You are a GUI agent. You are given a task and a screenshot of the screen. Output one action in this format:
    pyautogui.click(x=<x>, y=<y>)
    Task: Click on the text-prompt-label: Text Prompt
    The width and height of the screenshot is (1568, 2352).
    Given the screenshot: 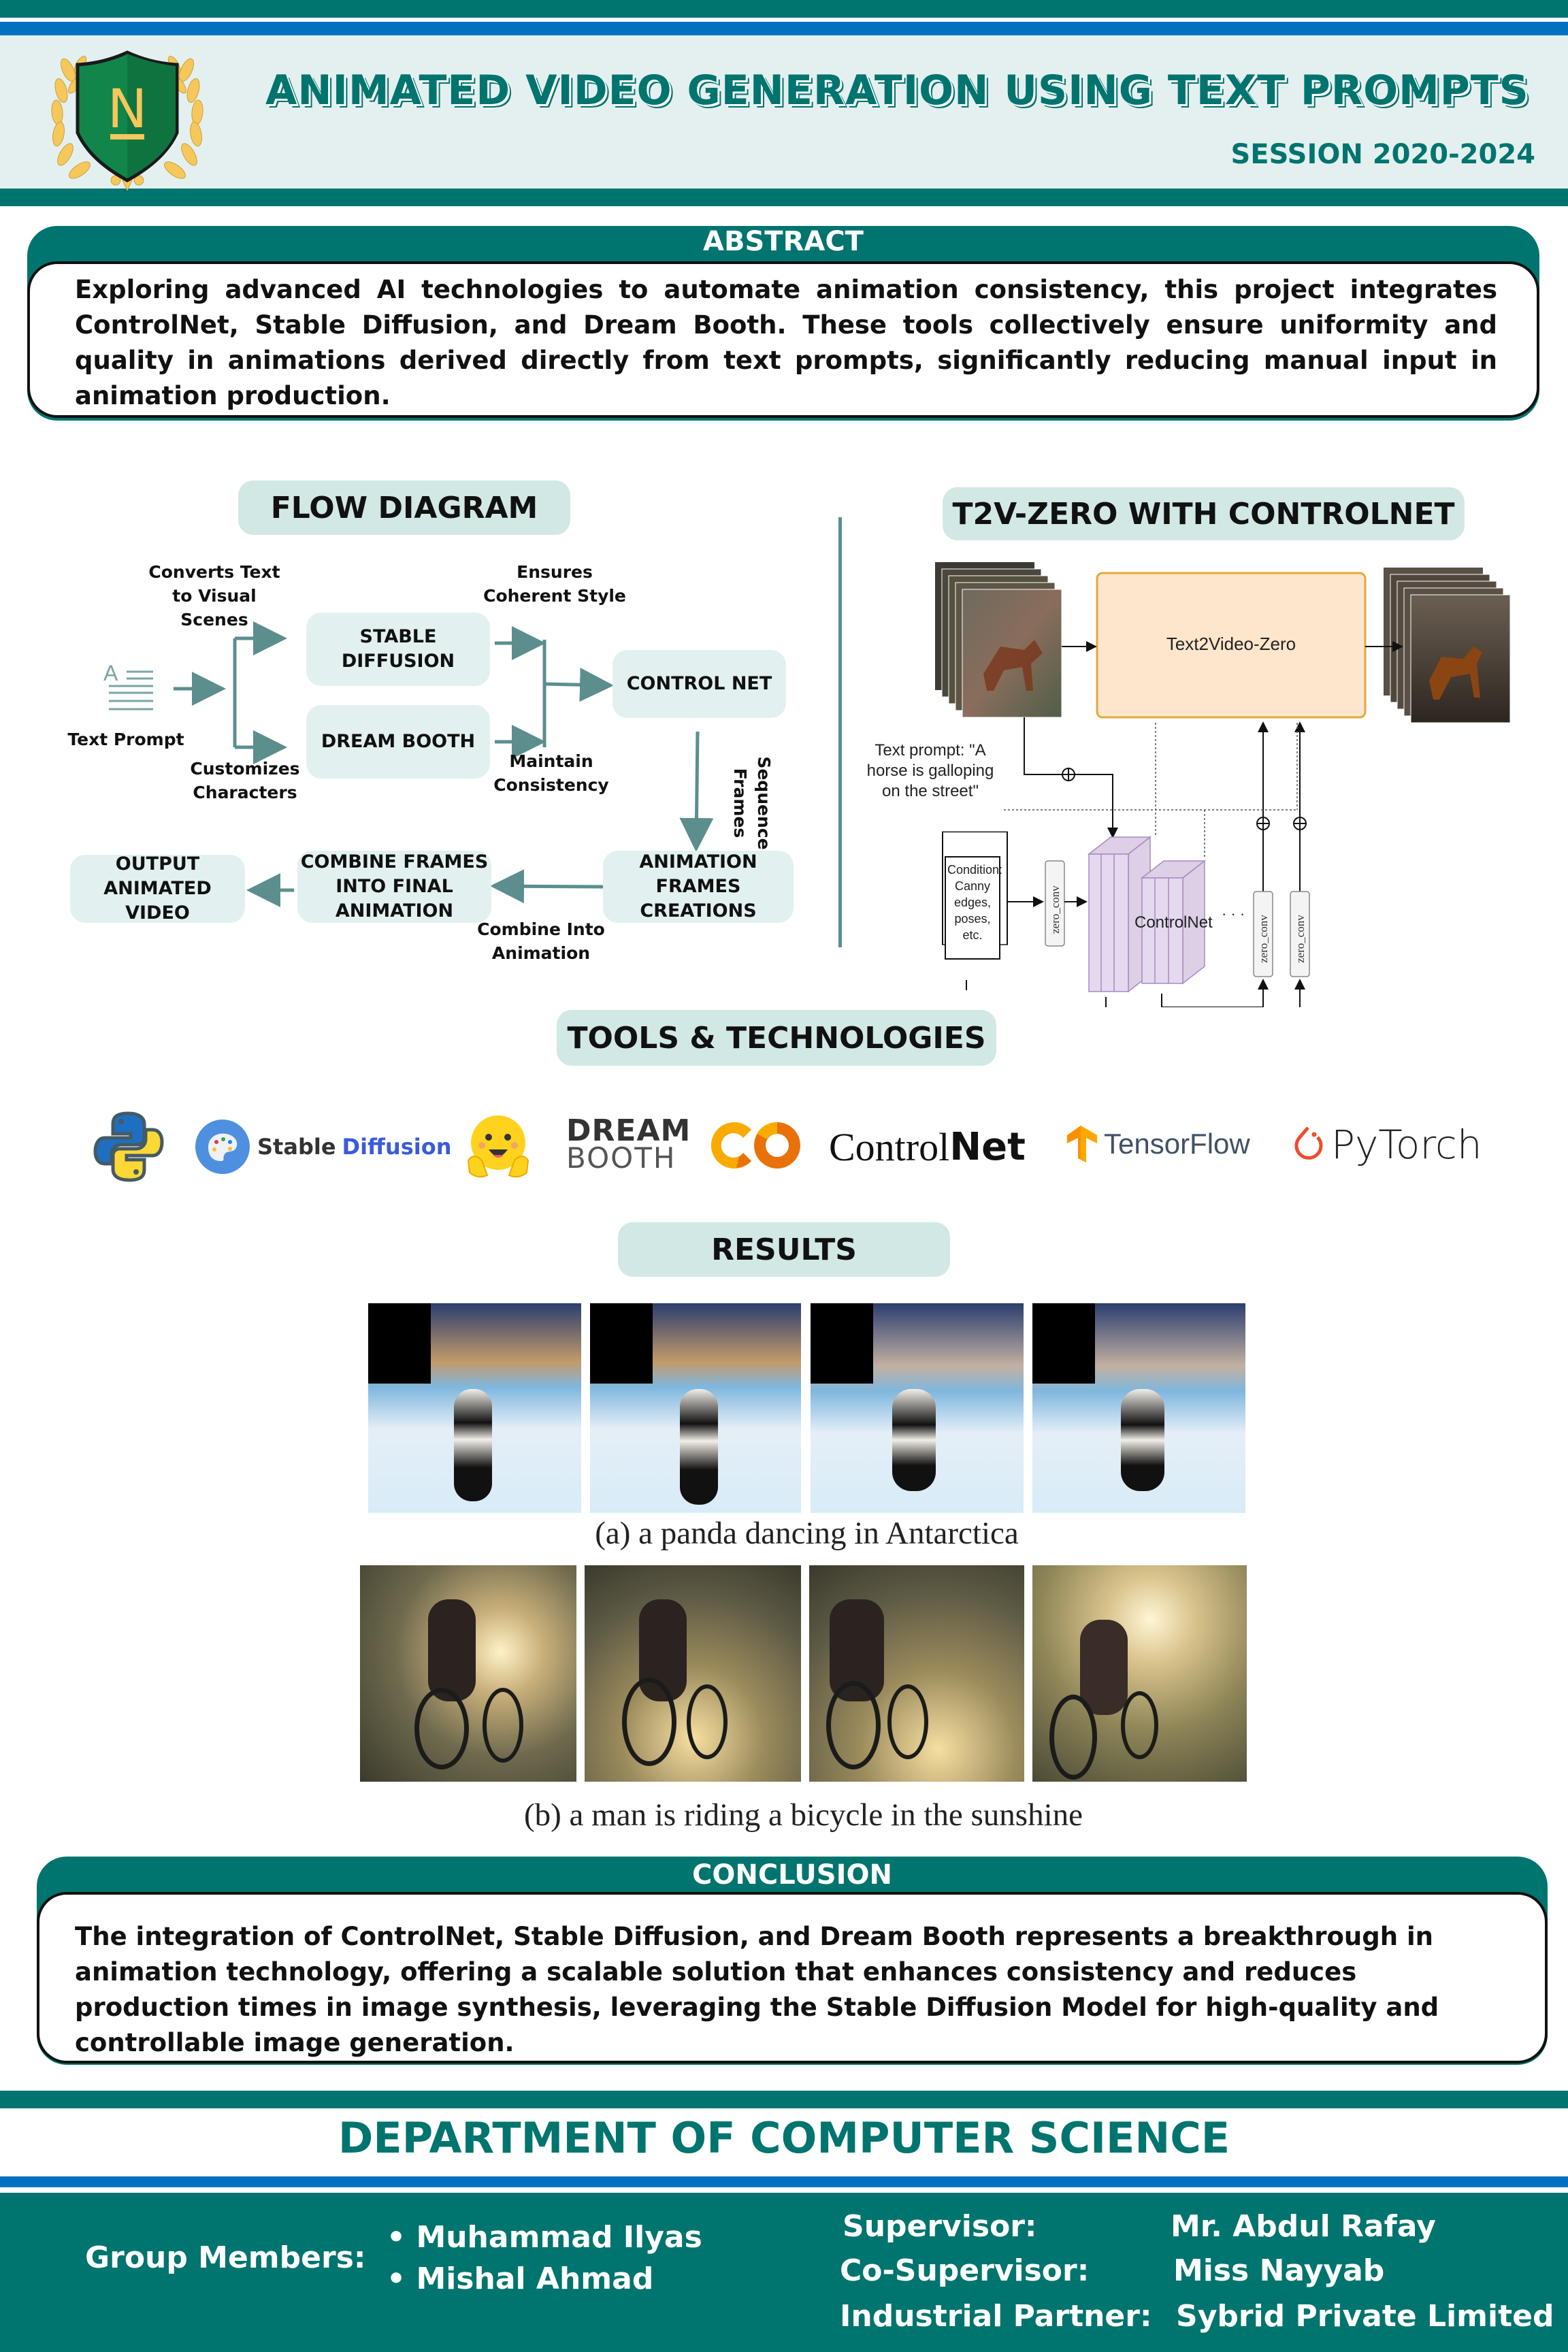 What is the action you would take?
    pyautogui.click(x=126, y=740)
    